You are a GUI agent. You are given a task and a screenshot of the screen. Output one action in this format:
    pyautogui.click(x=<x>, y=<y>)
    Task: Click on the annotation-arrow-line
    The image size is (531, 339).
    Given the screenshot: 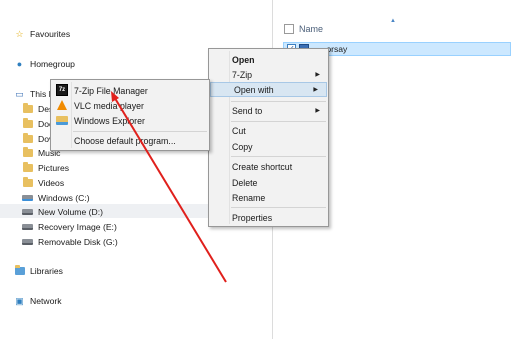 What is the action you would take?
    pyautogui.click(x=169, y=188)
    